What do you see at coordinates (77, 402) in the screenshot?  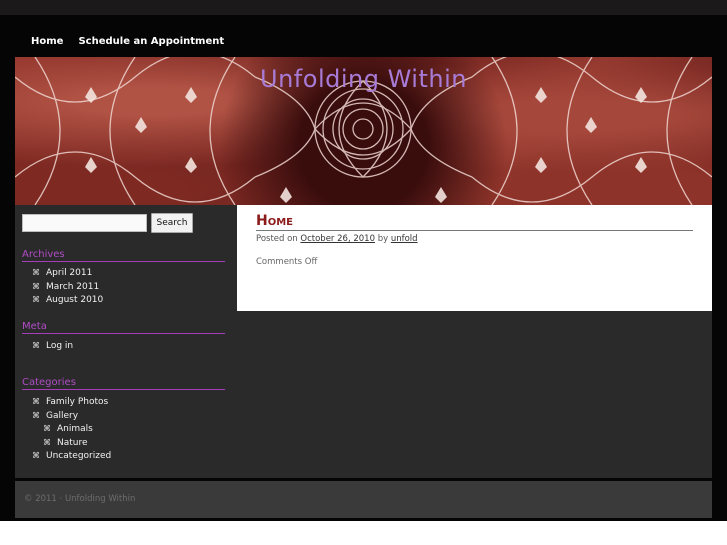 I see `category-link-family-photos: Family Photos` at bounding box center [77, 402].